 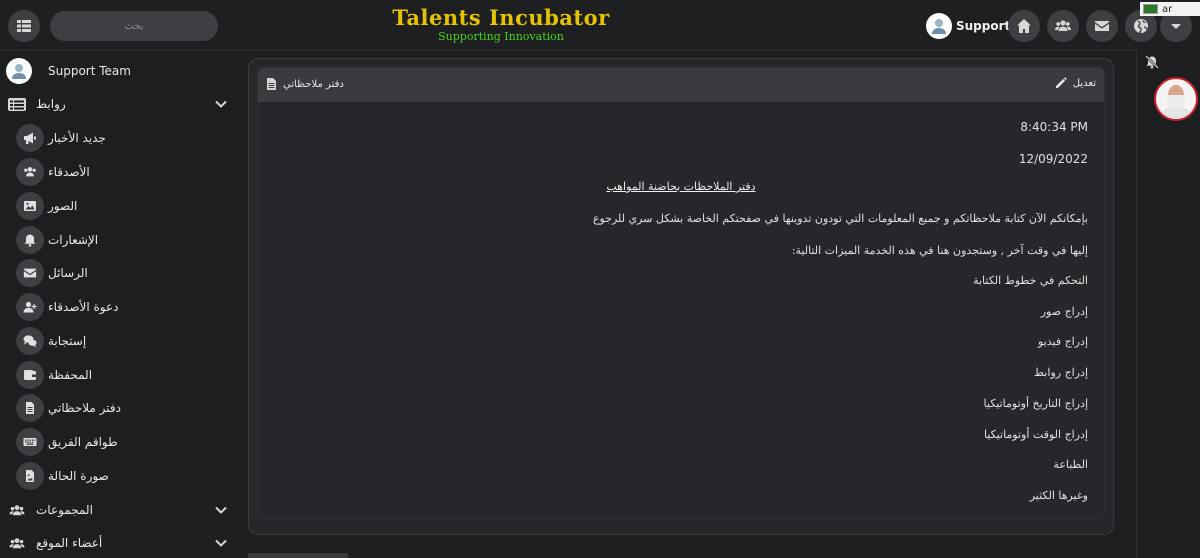 I want to click on sidebar-item-notifications: الإشعارات, so click(x=57, y=240).